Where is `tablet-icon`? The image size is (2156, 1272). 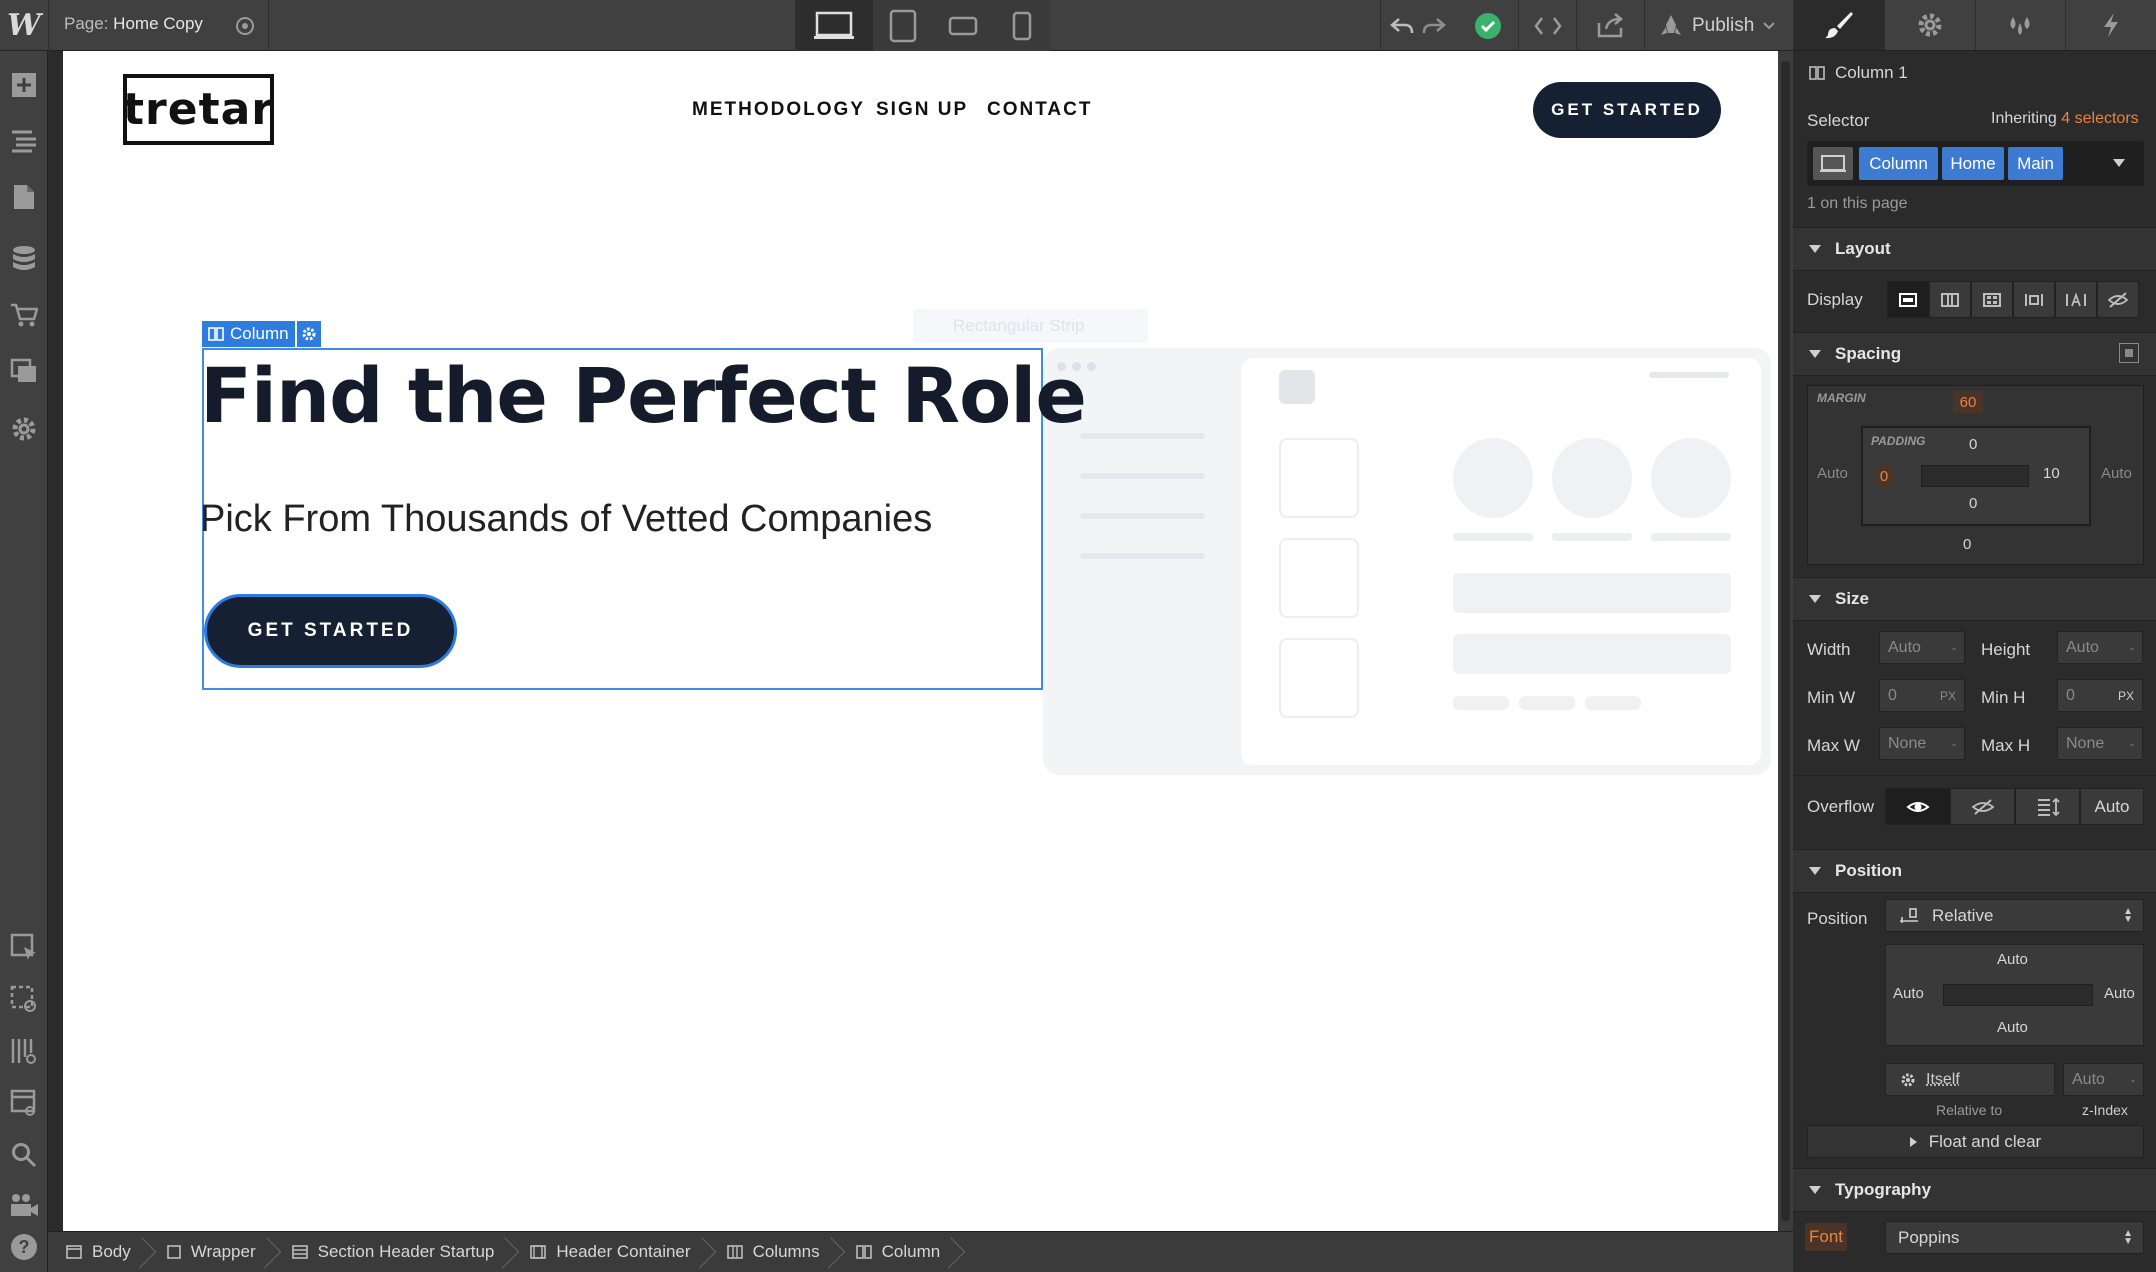 tablet-icon is located at coordinates (903, 25).